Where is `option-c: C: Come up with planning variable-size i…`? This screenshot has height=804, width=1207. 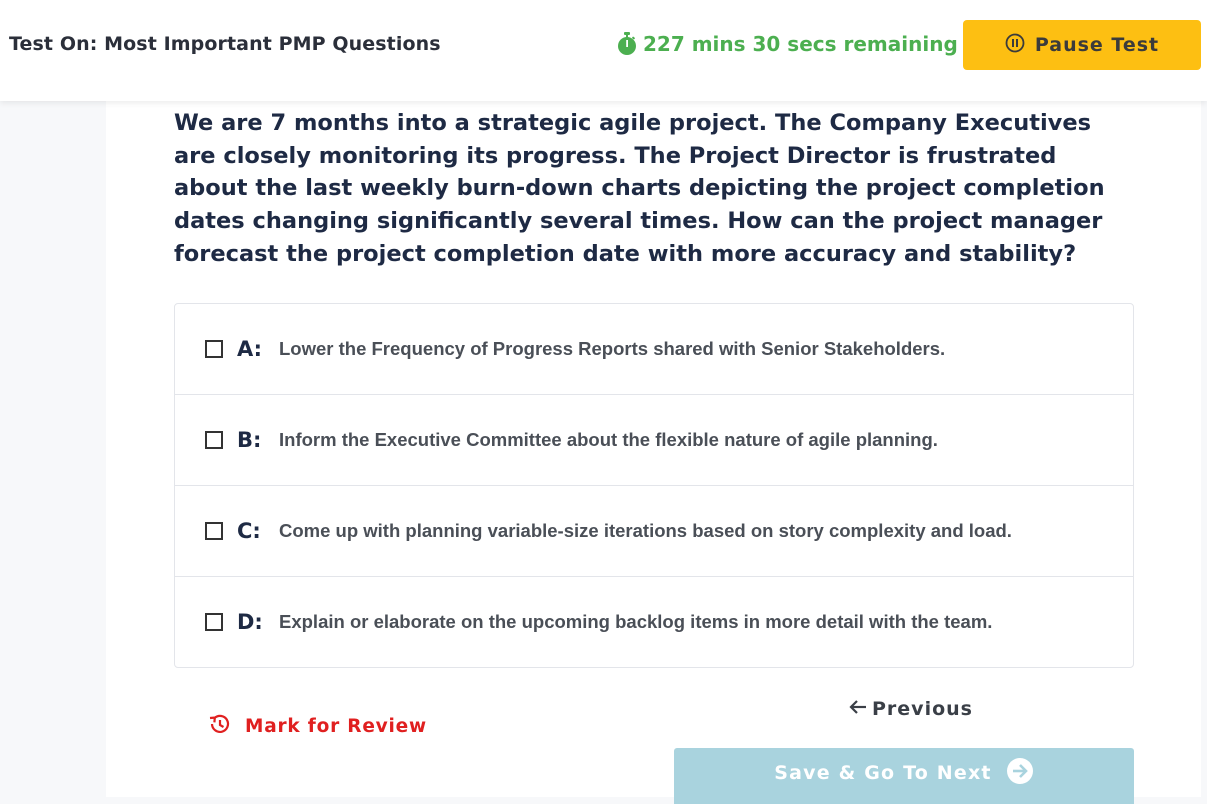
option-c: C: Come up with planning variable-size i… is located at coordinates (654, 531).